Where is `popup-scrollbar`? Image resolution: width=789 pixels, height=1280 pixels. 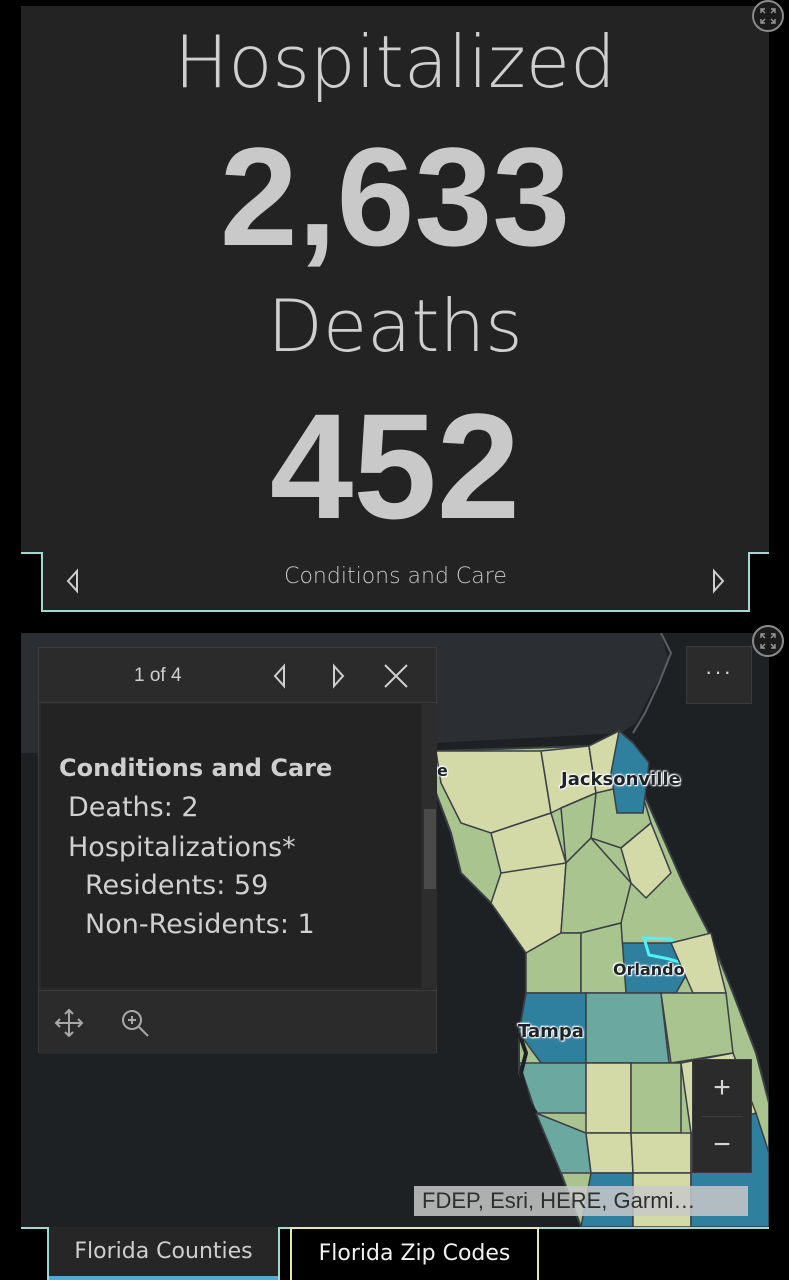
popup-scrollbar is located at coordinates (430, 846).